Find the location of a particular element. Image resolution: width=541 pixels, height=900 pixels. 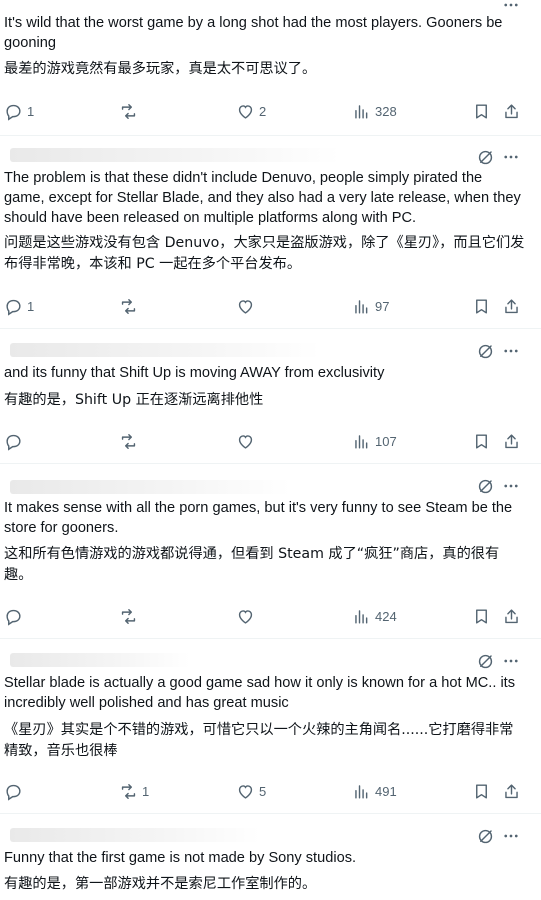

like-count: 2 is located at coordinates (263, 111).